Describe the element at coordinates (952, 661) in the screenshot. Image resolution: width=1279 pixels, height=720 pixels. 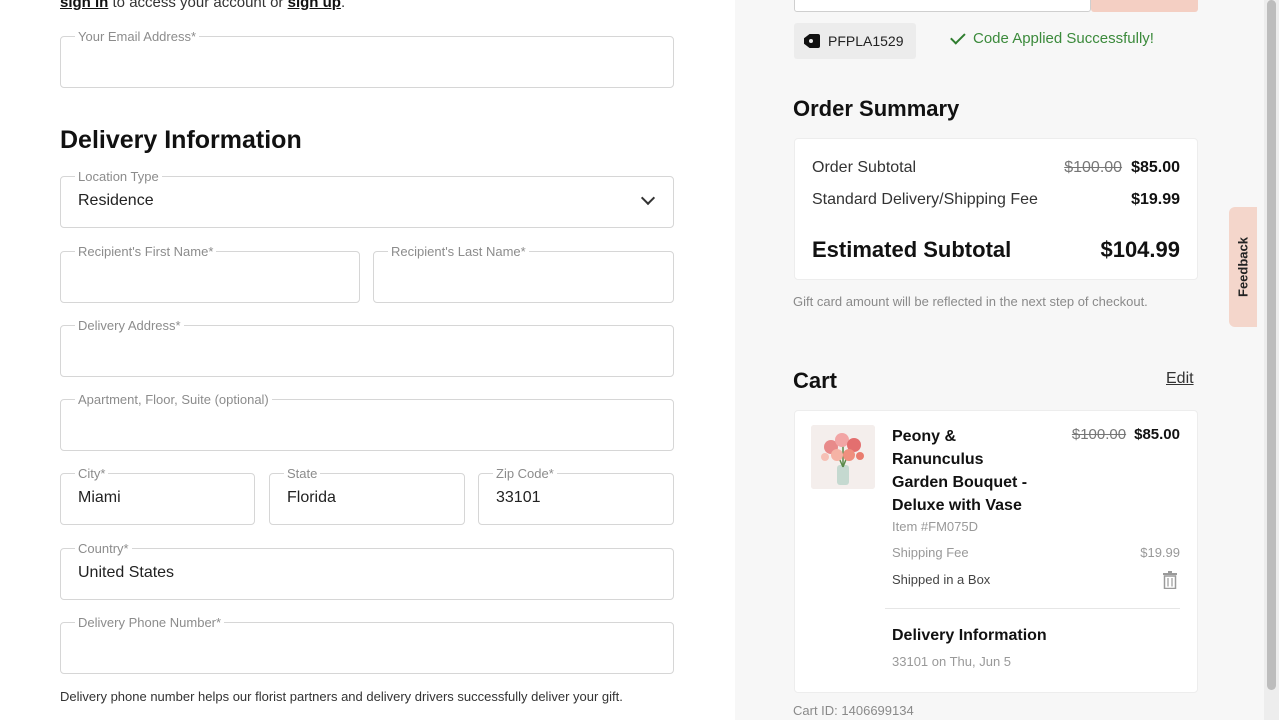
I see `cart-delivery-detail: 33101 on Thu, Jun 5` at that location.